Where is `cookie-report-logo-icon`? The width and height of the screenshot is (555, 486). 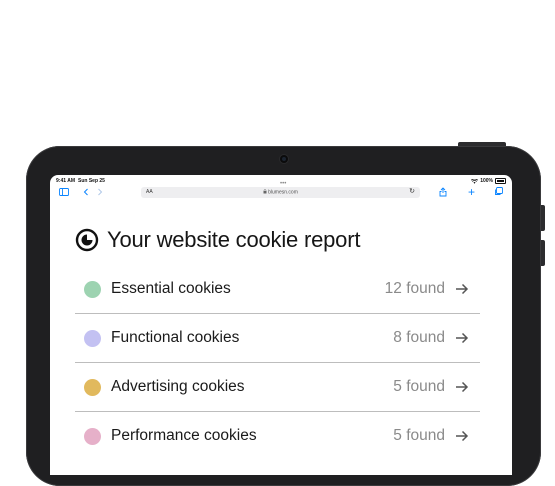 cookie-report-logo-icon is located at coordinates (87, 240).